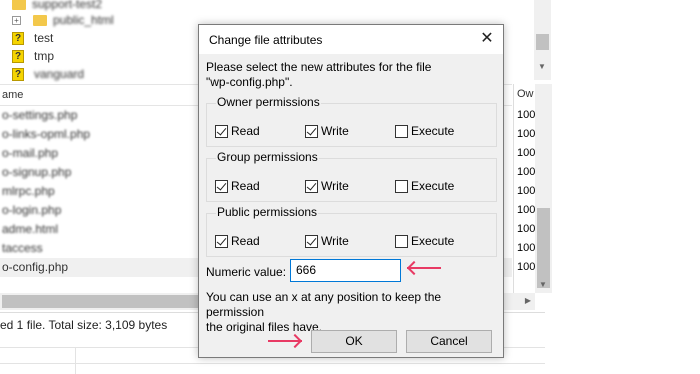 Image resolution: width=700 pixels, height=374 pixels. Describe the element at coordinates (351, 176) in the screenshot. I see `group-permissions-group: Group permissions Read Write Execute` at that location.